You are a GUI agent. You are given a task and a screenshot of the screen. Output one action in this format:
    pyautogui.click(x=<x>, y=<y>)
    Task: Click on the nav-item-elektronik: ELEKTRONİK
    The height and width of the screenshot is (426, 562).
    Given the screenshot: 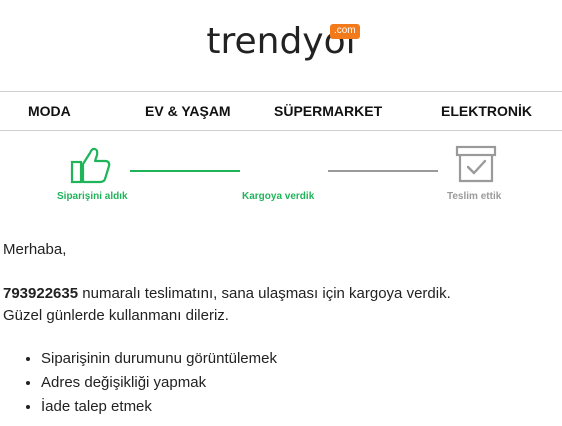 What is the action you would take?
    pyautogui.click(x=486, y=111)
    